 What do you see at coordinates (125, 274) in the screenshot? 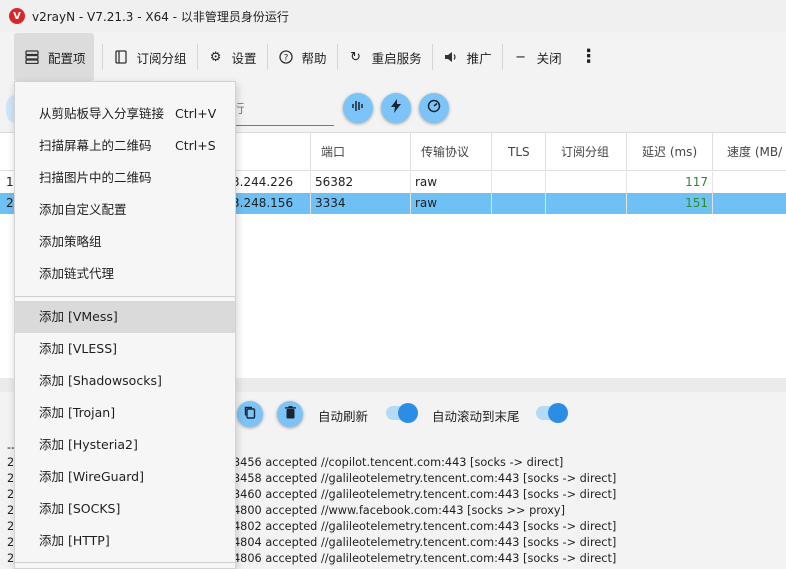
I see `menu-item-add-chain-proxy: 添加链式代理` at bounding box center [125, 274].